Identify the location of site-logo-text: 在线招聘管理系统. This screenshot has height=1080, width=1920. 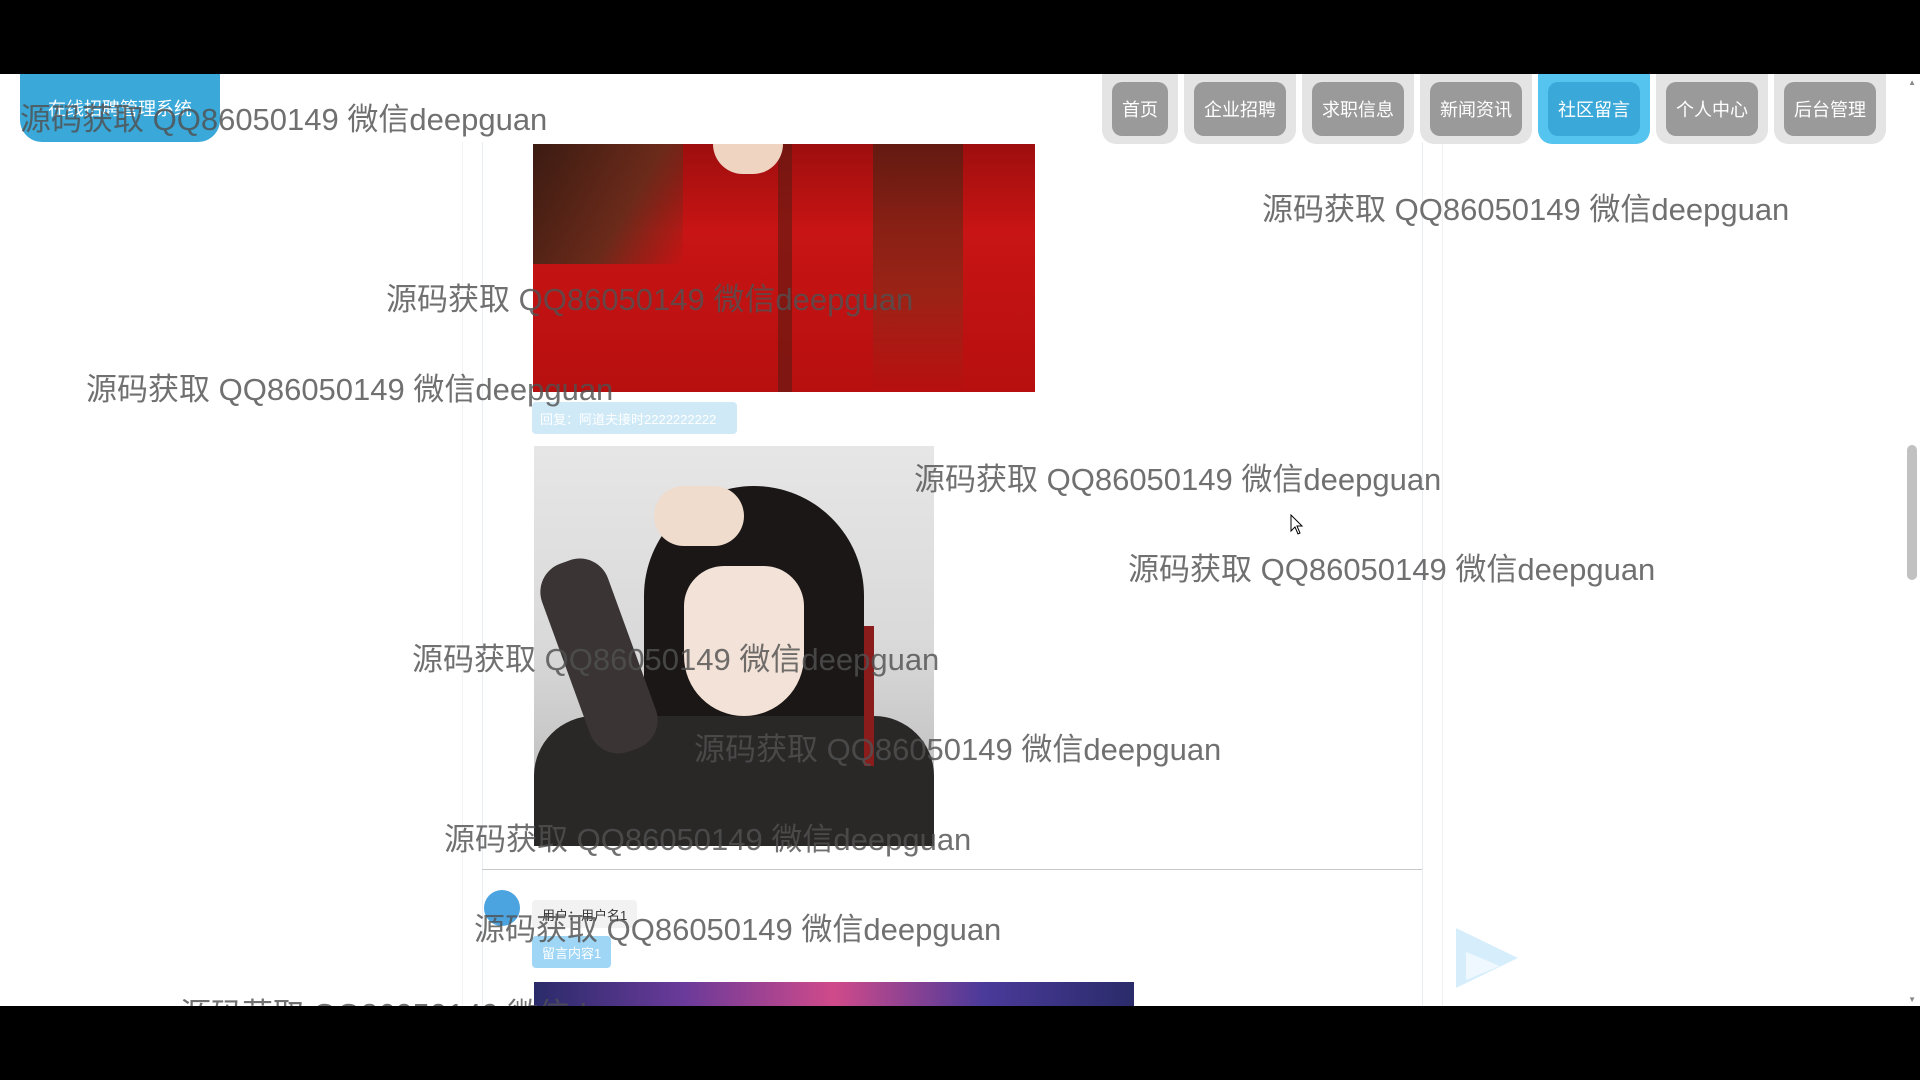
(120, 109).